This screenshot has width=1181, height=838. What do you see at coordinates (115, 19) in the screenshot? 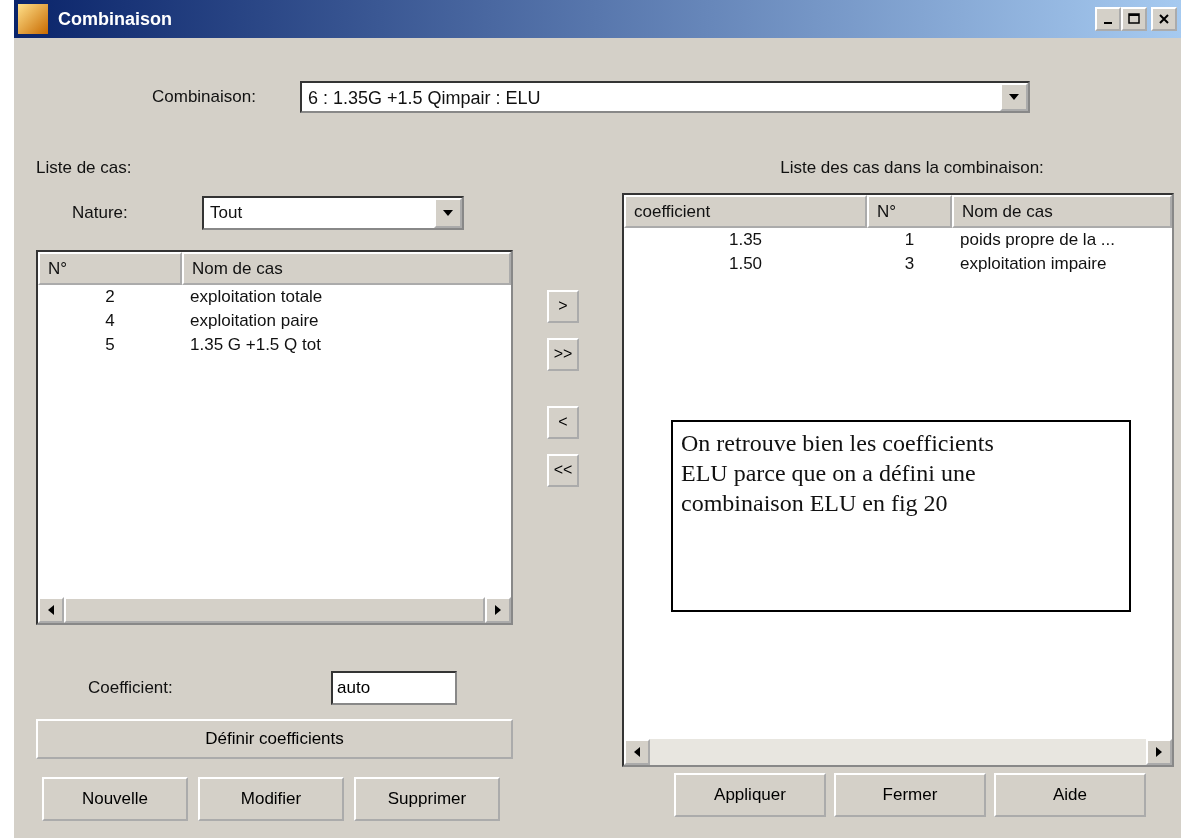
I see `window-title: Combinaison` at bounding box center [115, 19].